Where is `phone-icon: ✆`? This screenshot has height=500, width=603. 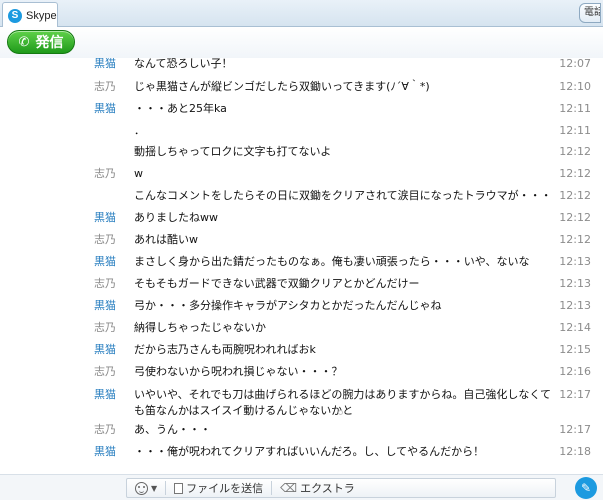 phone-icon: ✆ is located at coordinates (24, 42).